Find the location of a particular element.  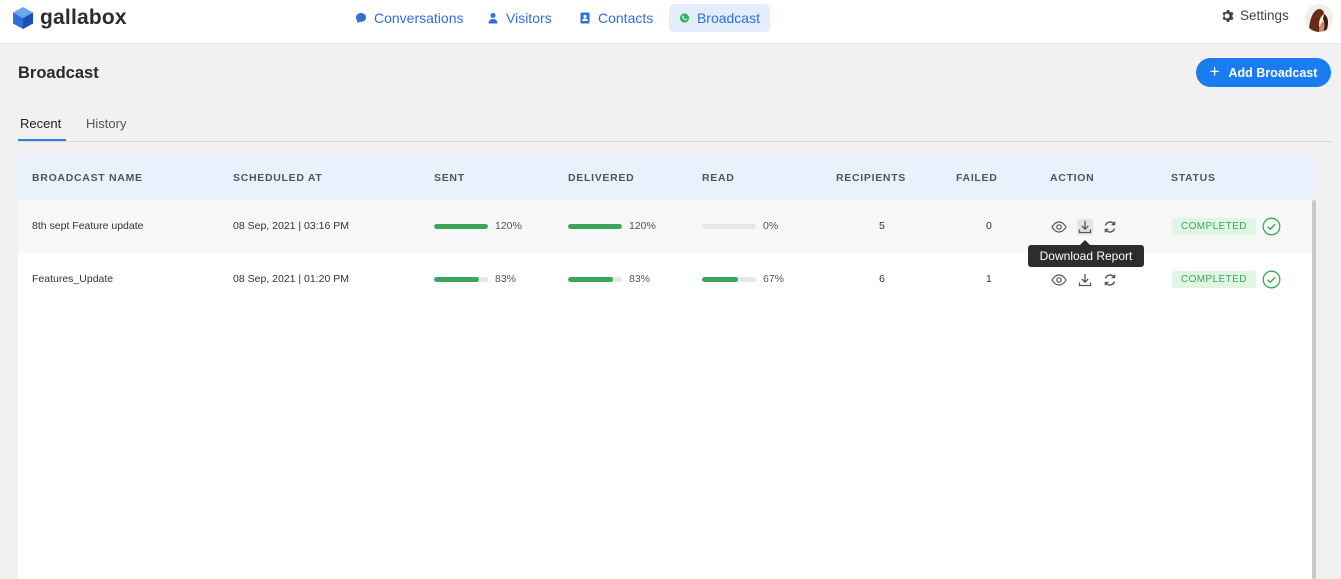

broadcast-name: 8th sept Feature update is located at coordinates (88, 226).